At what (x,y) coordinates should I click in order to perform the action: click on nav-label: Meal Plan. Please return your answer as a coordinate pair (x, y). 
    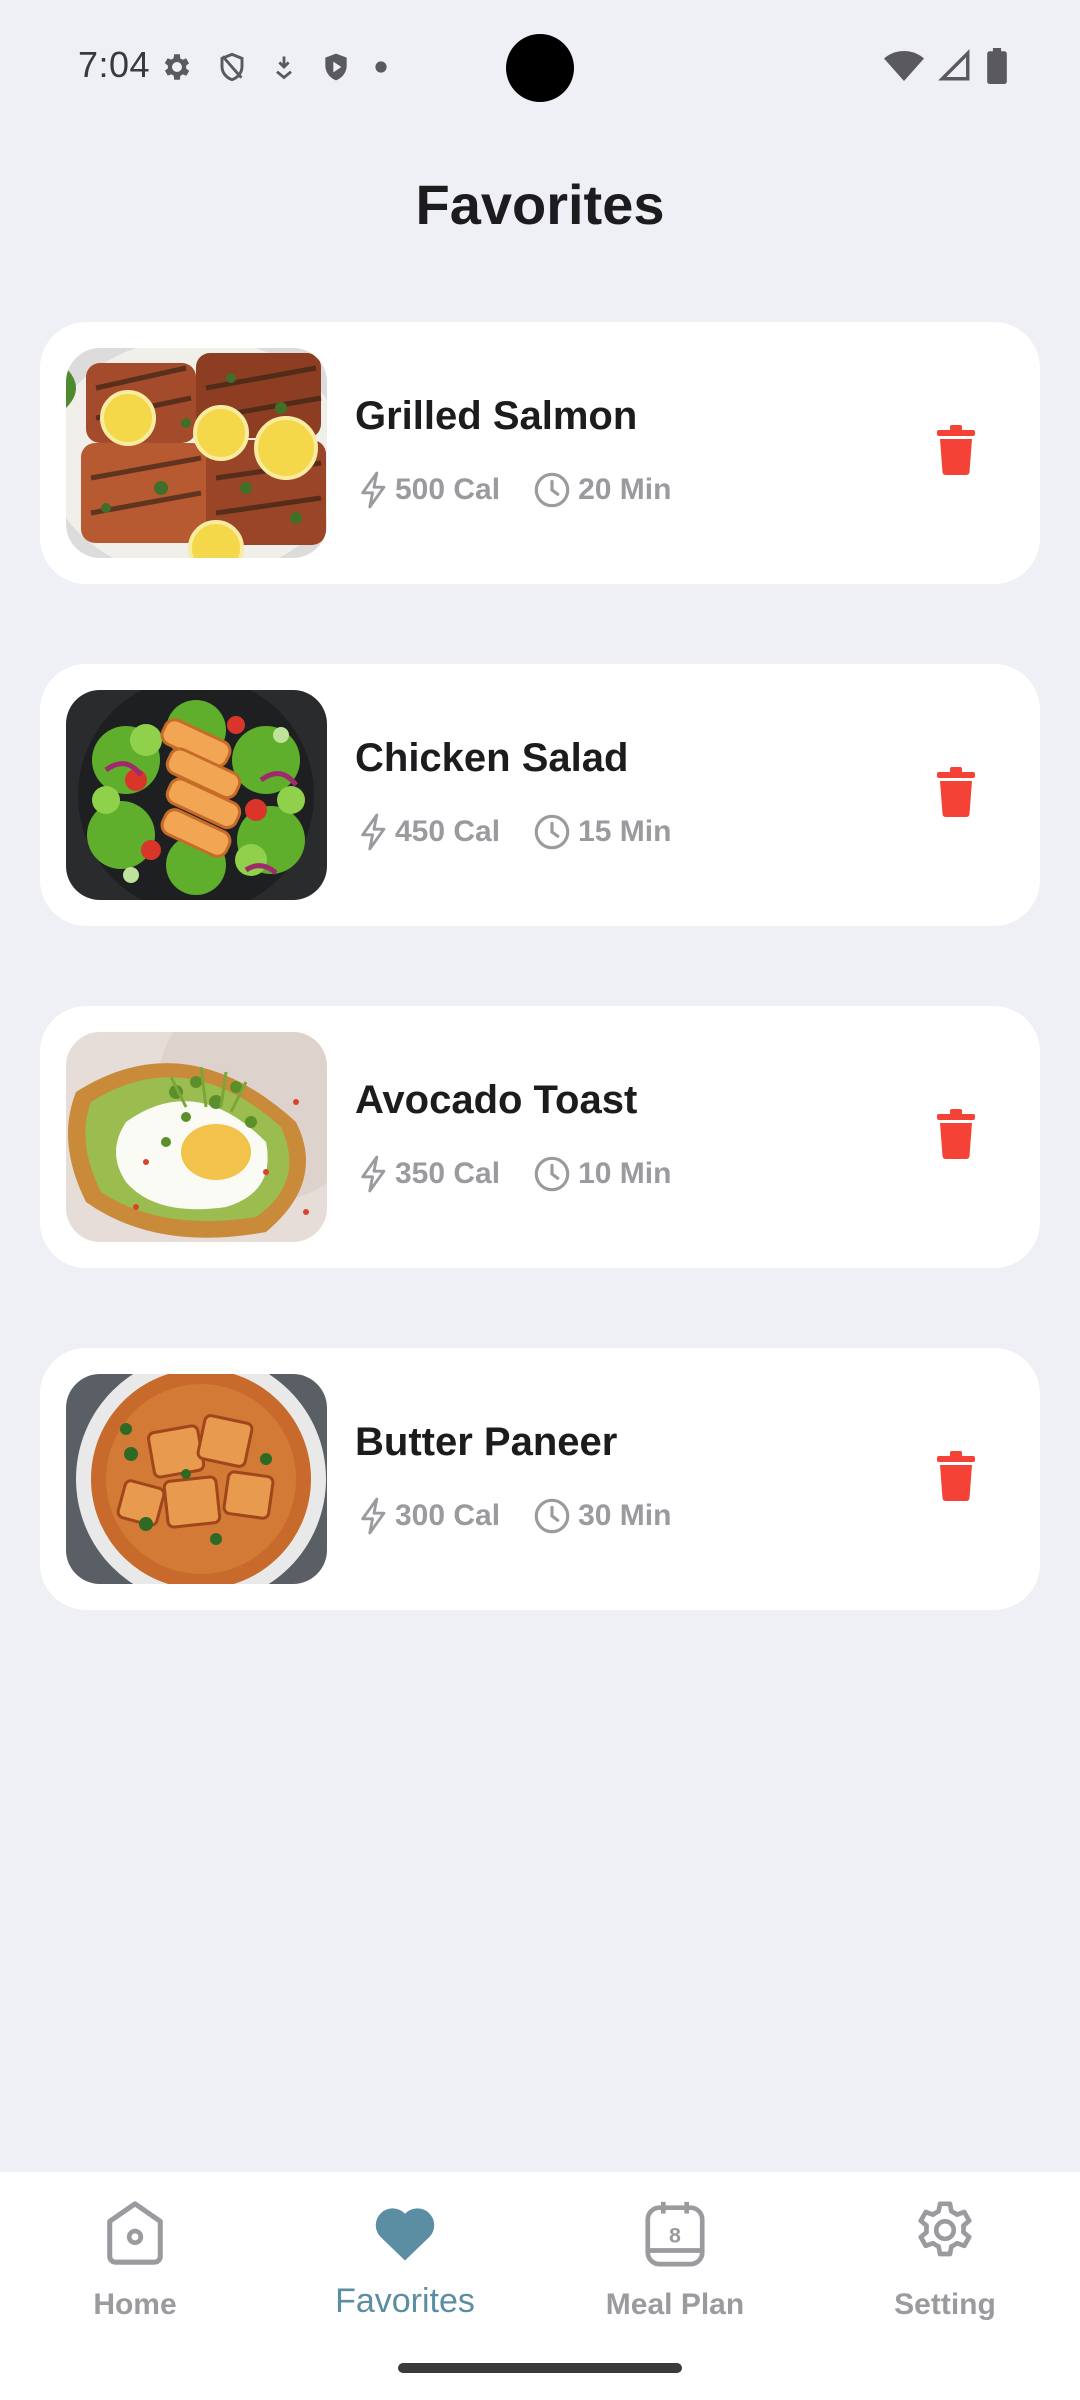
    Looking at the image, I should click on (675, 2304).